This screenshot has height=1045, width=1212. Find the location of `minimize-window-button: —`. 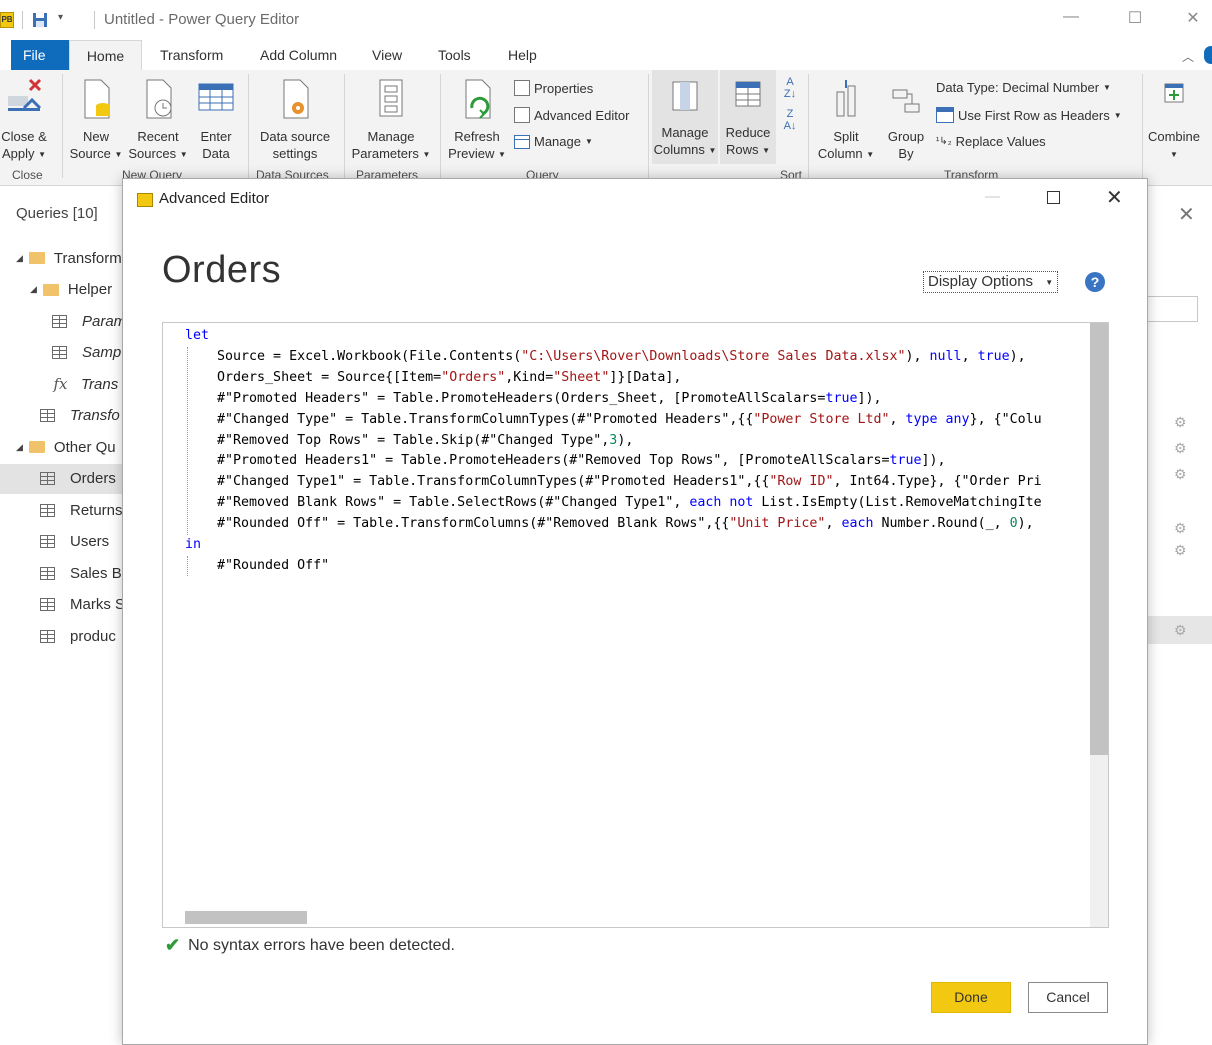

minimize-window-button: — is located at coordinates (1071, 19).